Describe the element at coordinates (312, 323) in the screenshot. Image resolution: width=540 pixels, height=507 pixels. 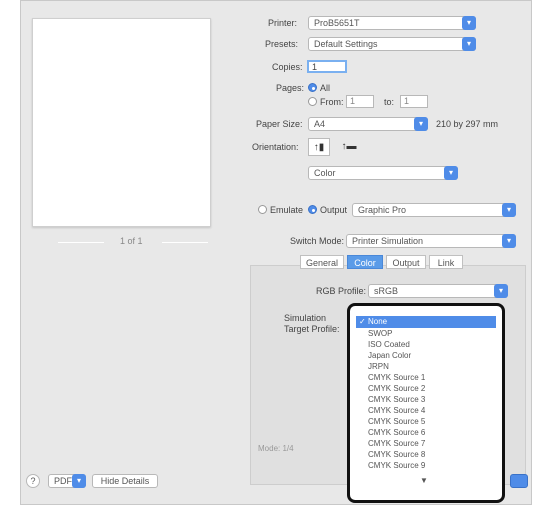
I see `simulation-target-label: Simulation Target Profile:` at that location.